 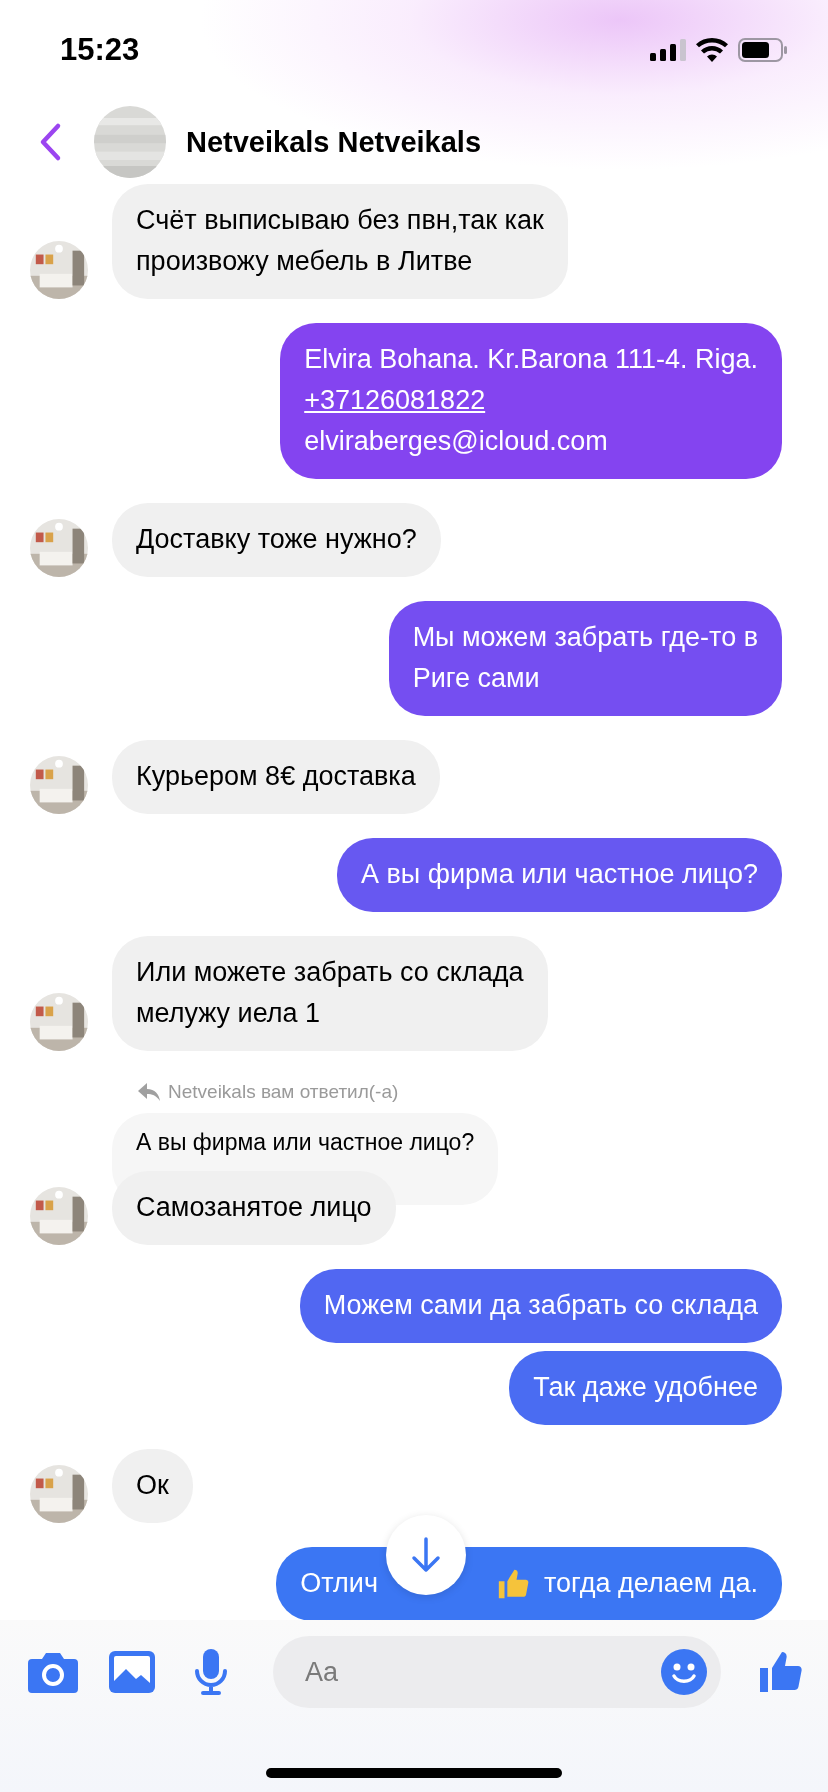 What do you see at coordinates (684, 1672) in the screenshot?
I see `emoji-icon` at bounding box center [684, 1672].